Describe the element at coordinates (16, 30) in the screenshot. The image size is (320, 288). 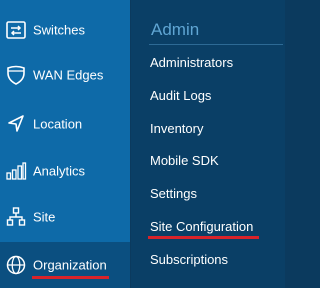
I see `switches-icon` at that location.